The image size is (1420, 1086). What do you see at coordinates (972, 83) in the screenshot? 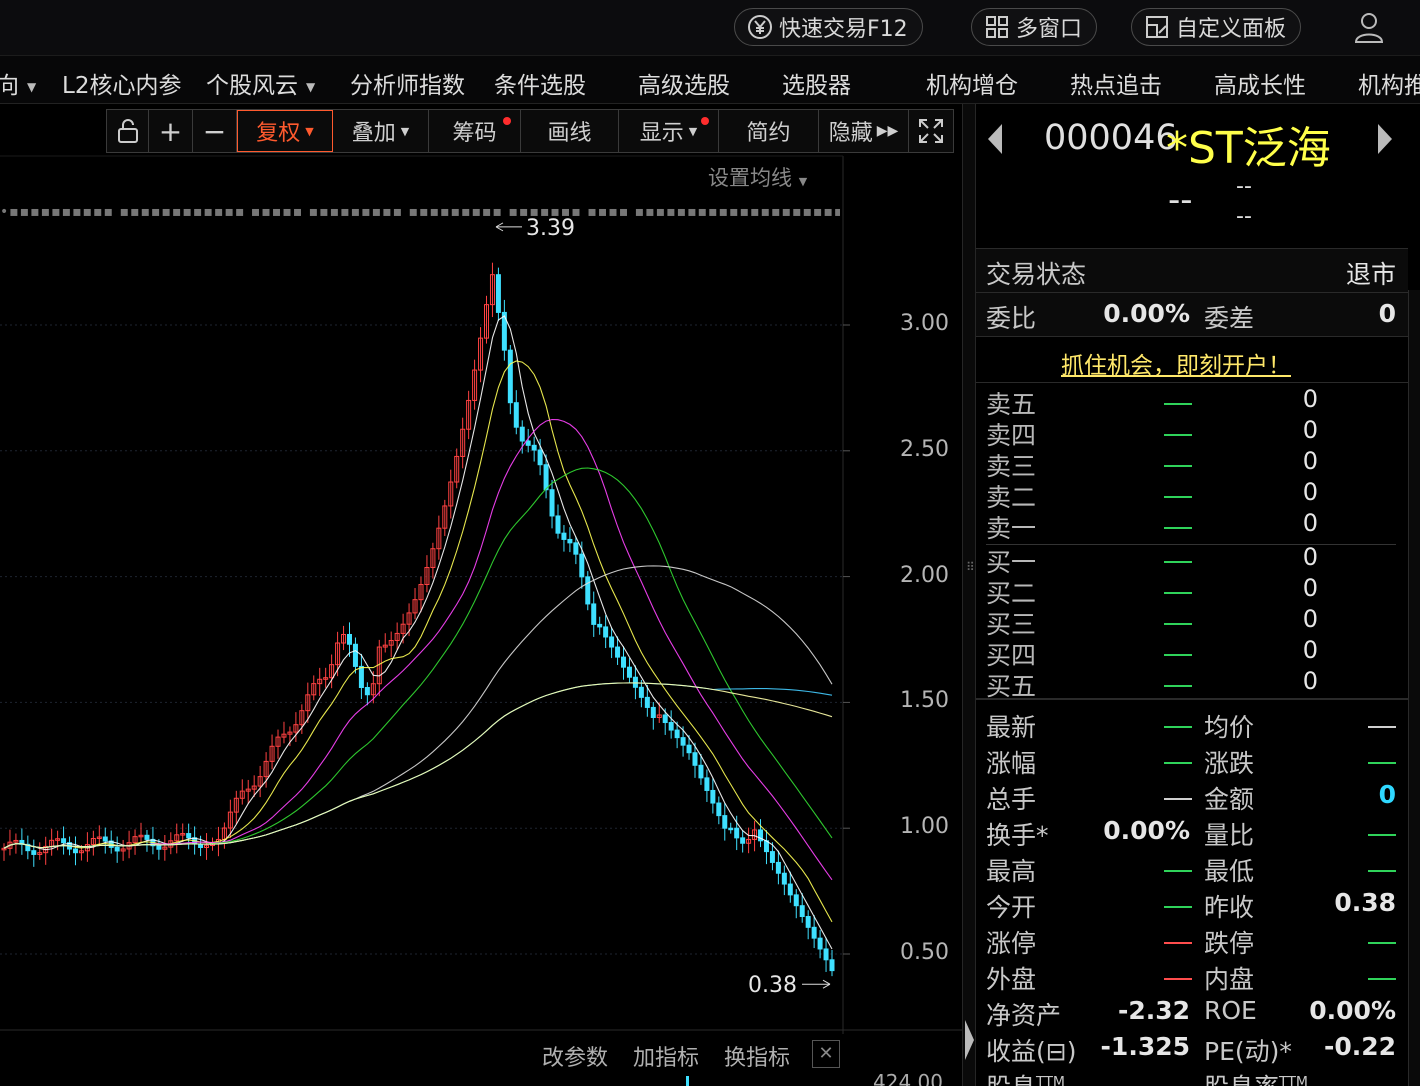
I see `nav-item-inst-increase: 机构增仓` at bounding box center [972, 83].